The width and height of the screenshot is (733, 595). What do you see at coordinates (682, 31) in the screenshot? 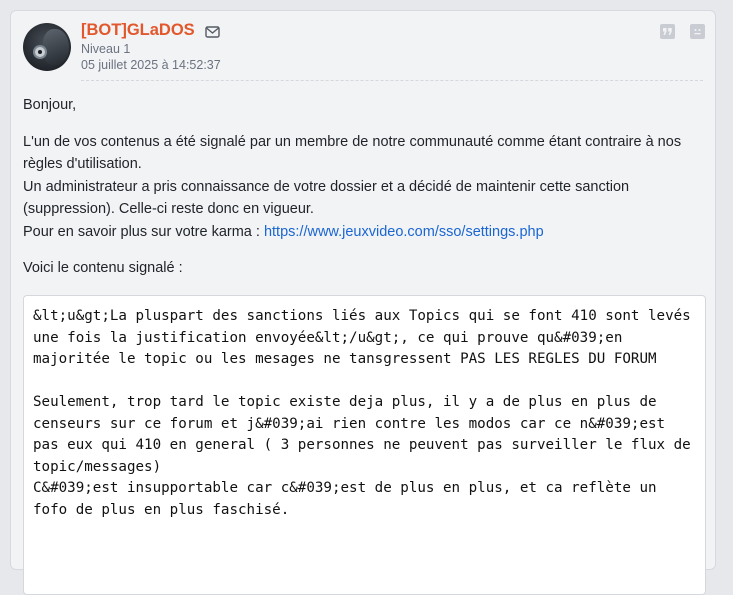
I see `post-actions` at bounding box center [682, 31].